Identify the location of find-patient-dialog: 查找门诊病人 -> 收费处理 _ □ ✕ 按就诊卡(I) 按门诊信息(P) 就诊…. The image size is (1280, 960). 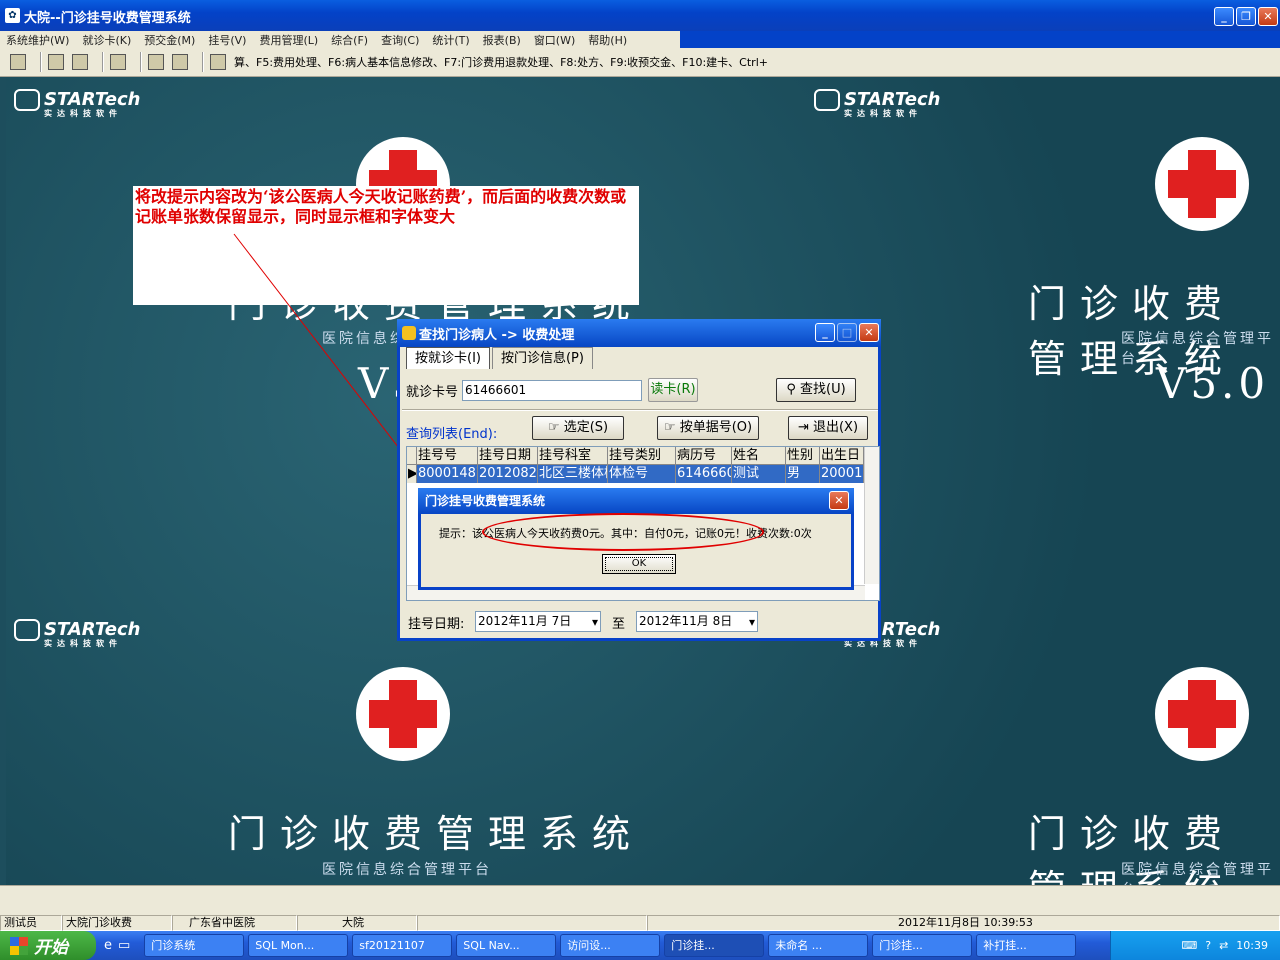
(639, 480).